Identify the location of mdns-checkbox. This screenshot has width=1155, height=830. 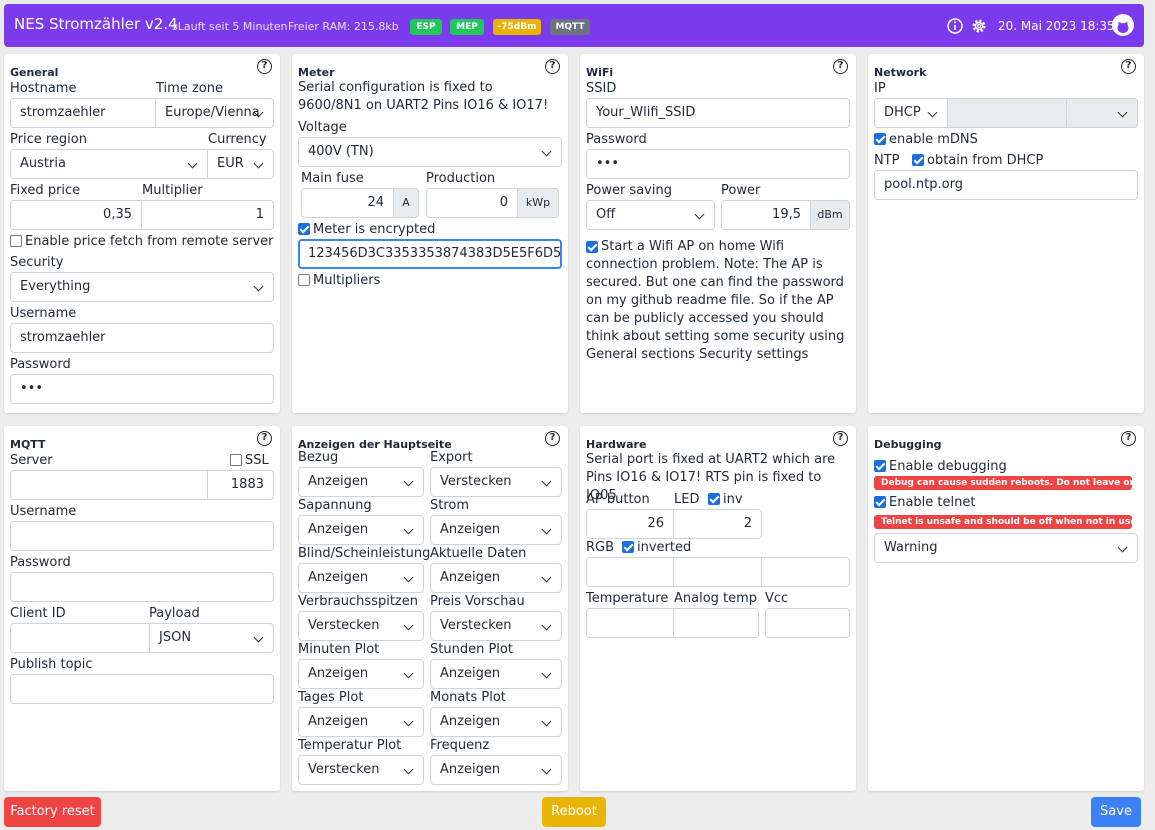
(880, 139).